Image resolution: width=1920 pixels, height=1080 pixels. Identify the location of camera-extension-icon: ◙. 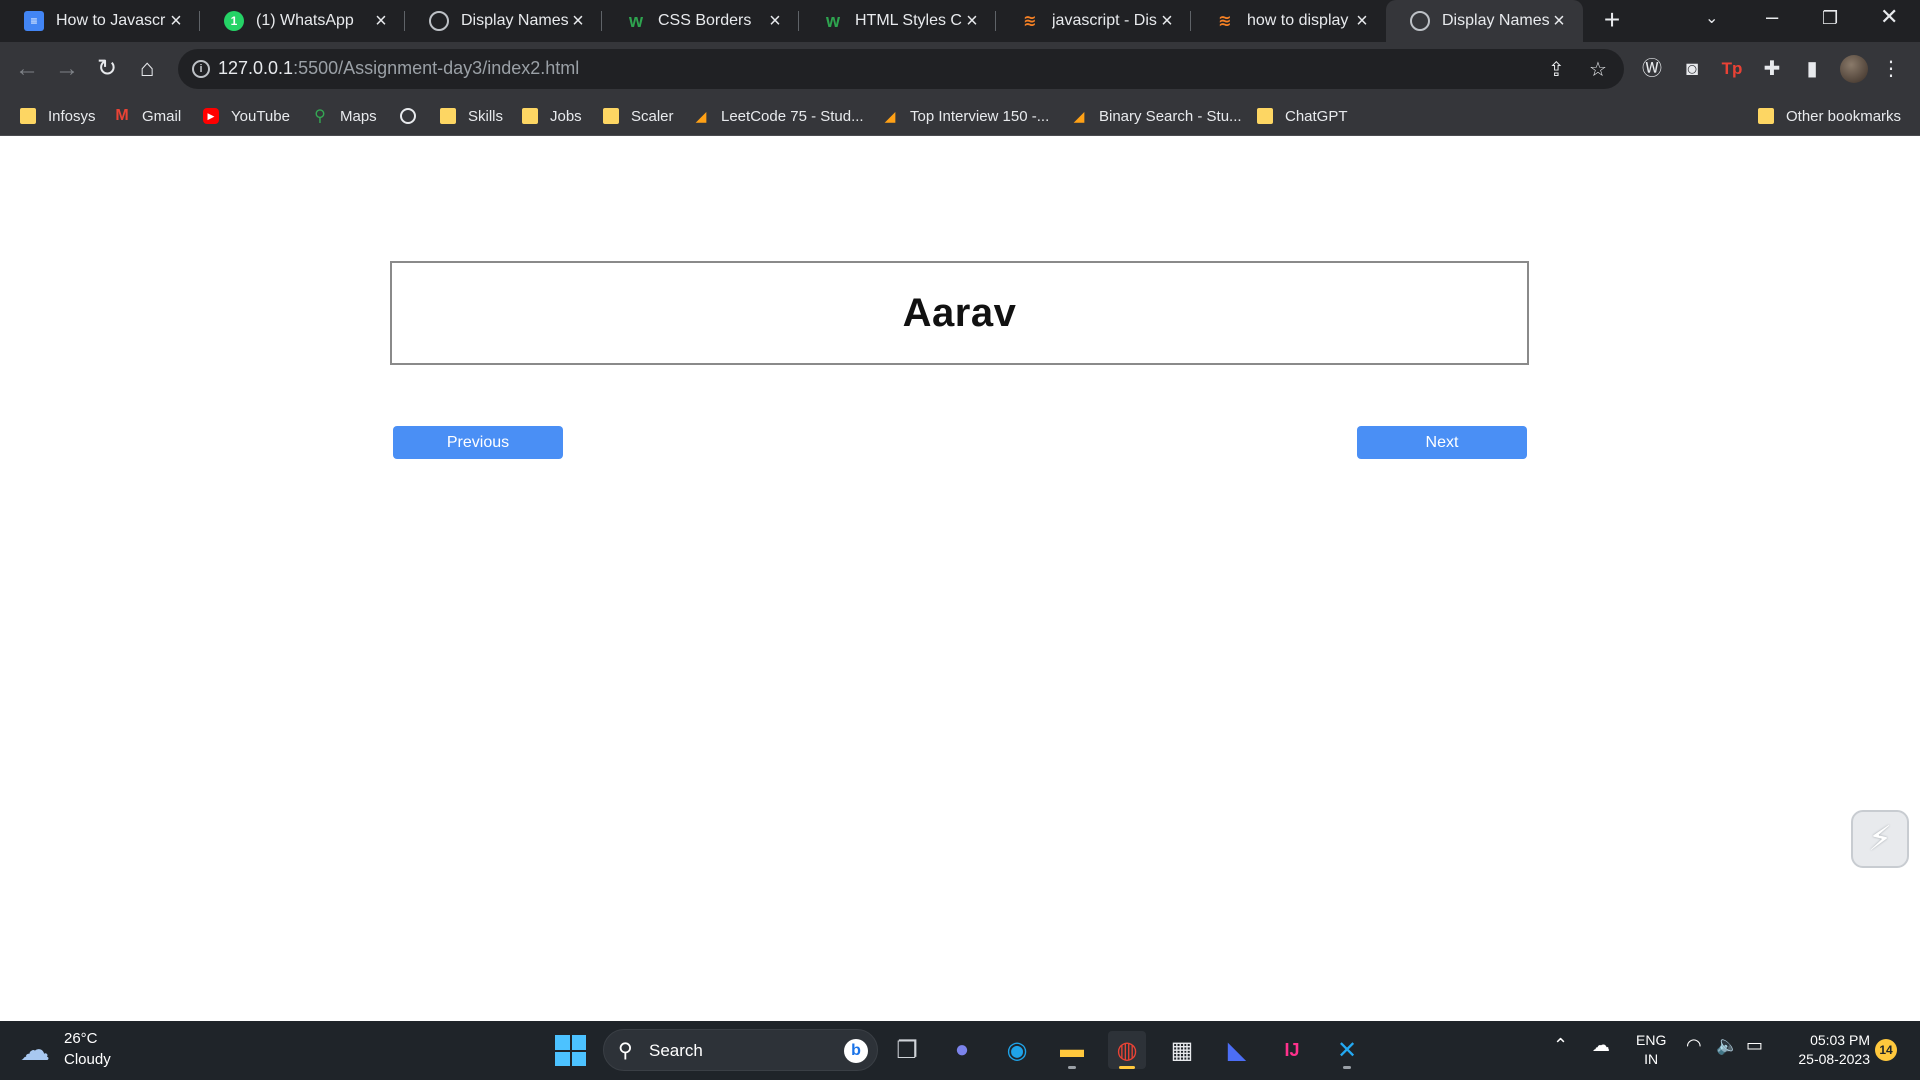
(1692, 69).